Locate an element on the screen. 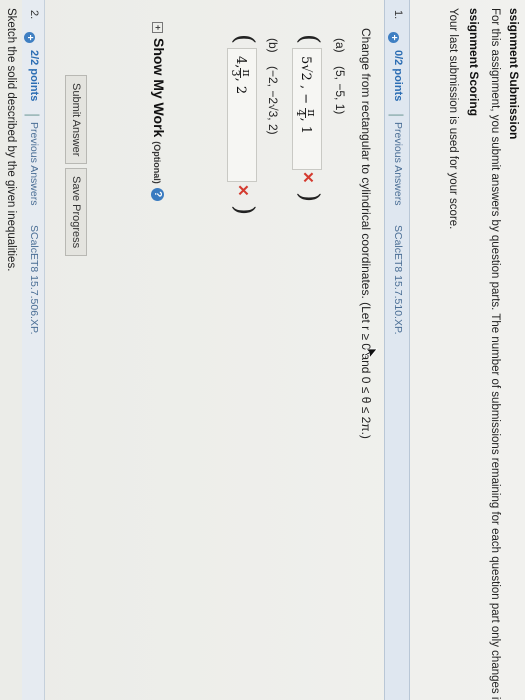 Image resolution: width=525 pixels, height=700 pixels. save-progress-button: Save Progress is located at coordinates (76, 212).